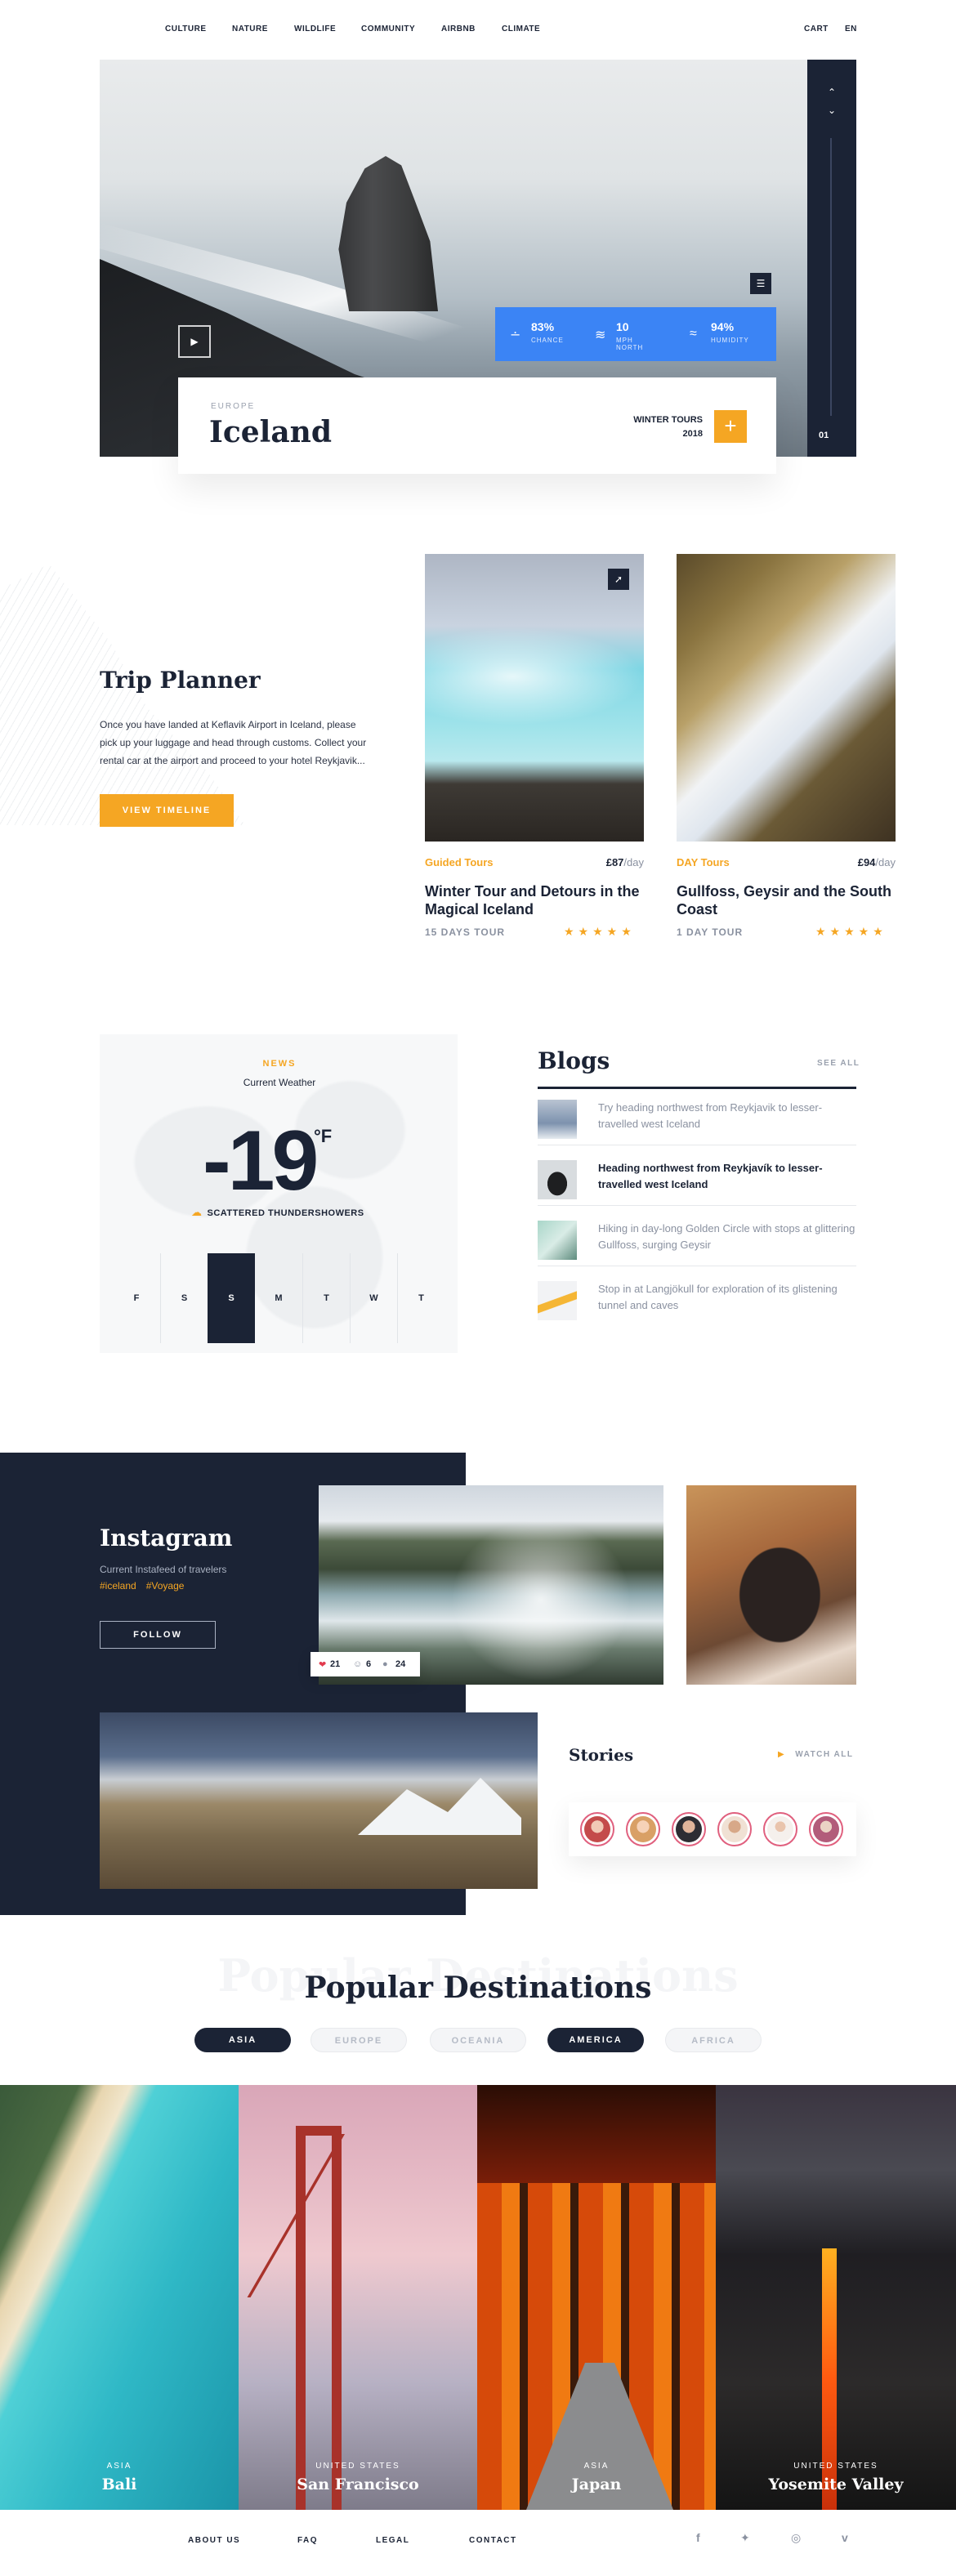 This screenshot has width=956, height=2576. Describe the element at coordinates (180, 680) in the screenshot. I see `trip-planner-title: Trip Planner` at that location.